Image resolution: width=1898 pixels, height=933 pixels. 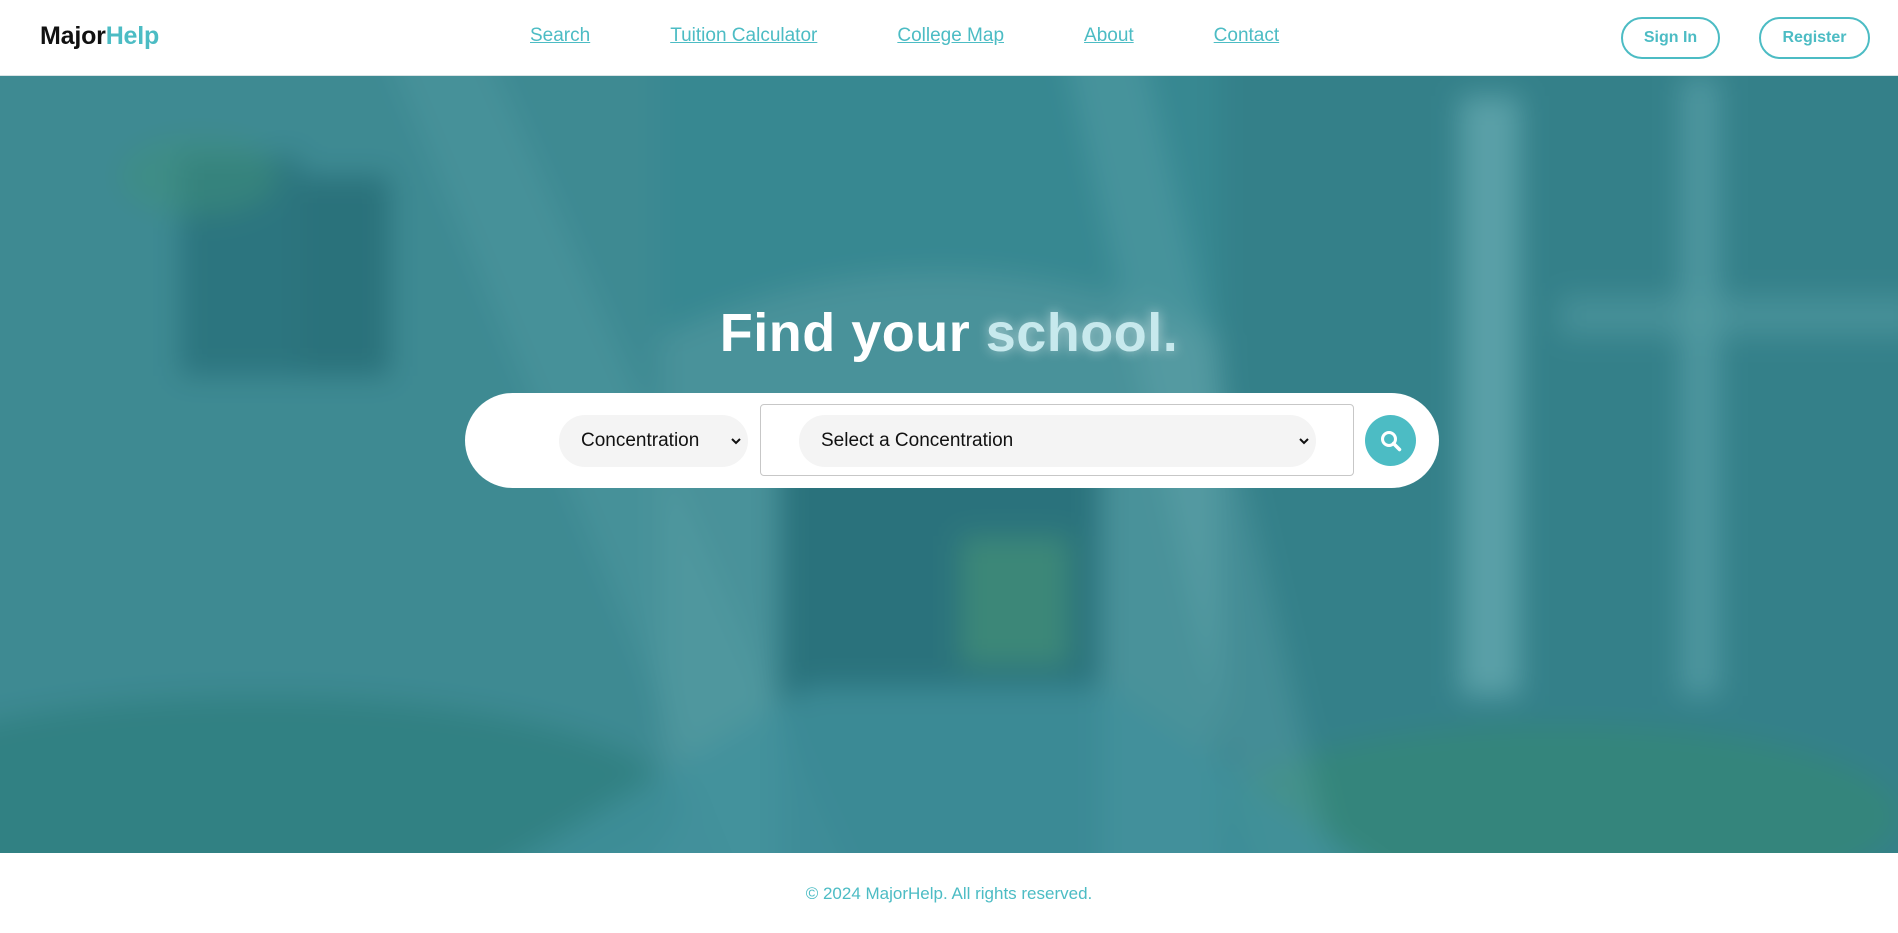 I want to click on nav-link-college-map: College Map, so click(x=950, y=36).